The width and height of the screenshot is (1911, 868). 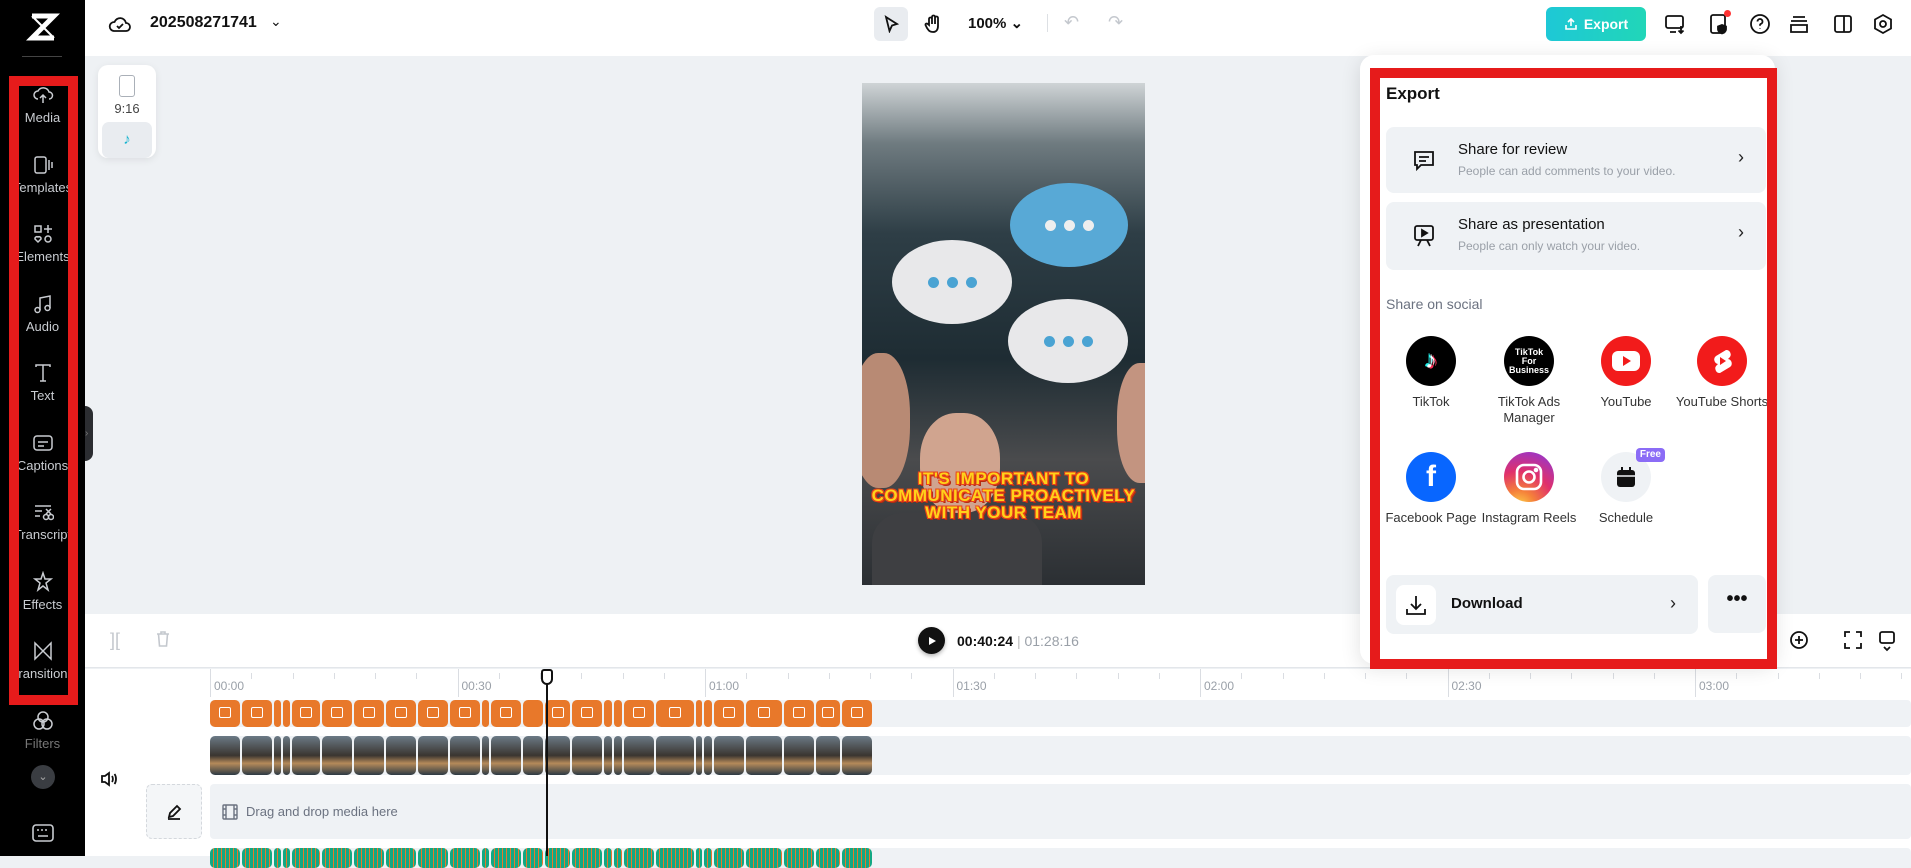 I want to click on timeline-ruler: 00:00 00:30 01:00 01:30 02:00 02:30 03:00, so click(x=998, y=684).